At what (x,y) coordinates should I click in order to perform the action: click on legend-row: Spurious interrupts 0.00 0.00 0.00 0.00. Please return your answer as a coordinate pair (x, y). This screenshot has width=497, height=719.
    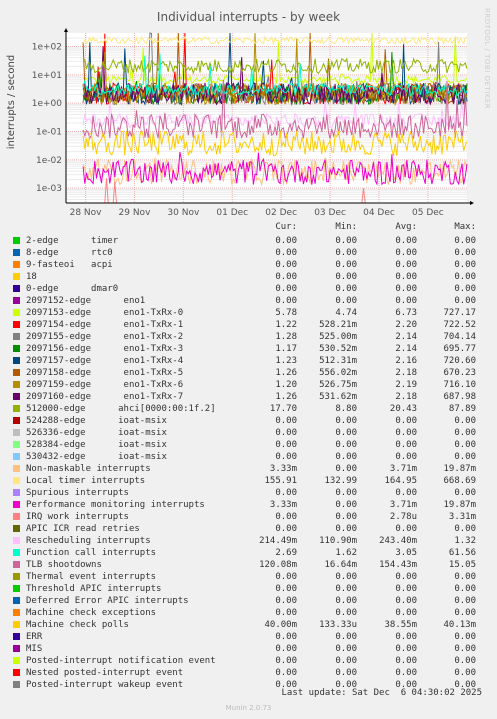
    Looking at the image, I should click on (248, 493).